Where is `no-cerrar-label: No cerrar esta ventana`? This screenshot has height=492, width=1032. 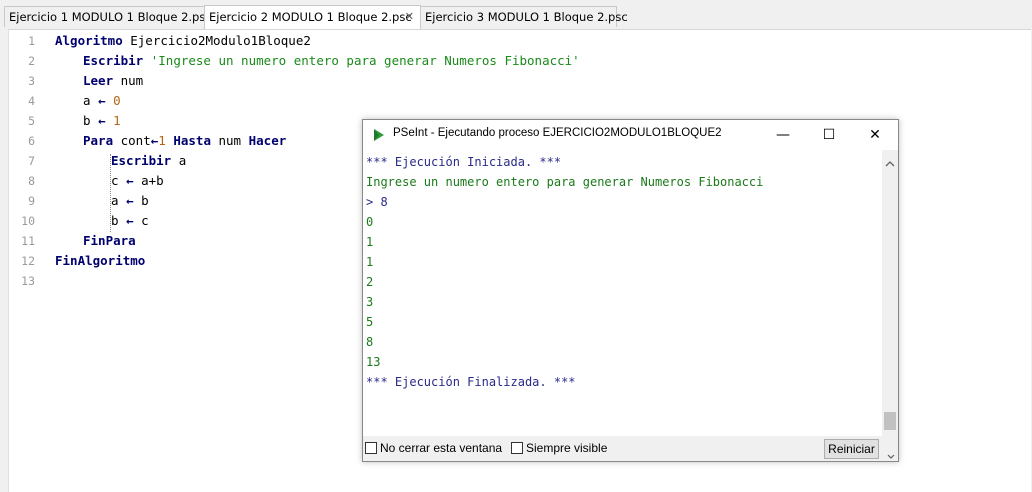 no-cerrar-label: No cerrar esta ventana is located at coordinates (441, 448).